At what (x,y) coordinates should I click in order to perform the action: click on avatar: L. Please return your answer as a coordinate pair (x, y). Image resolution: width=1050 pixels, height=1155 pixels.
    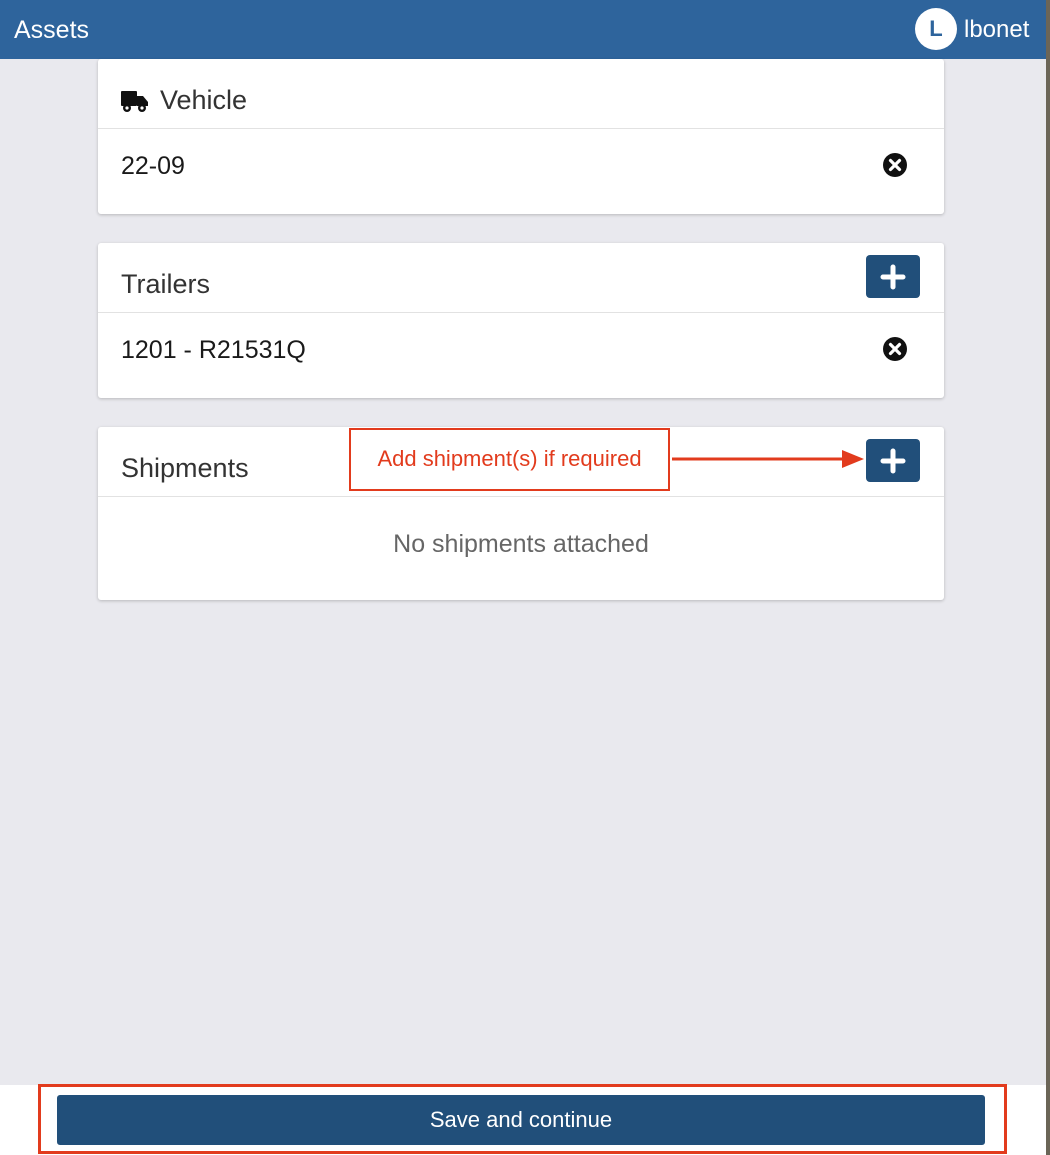
    Looking at the image, I should click on (936, 29).